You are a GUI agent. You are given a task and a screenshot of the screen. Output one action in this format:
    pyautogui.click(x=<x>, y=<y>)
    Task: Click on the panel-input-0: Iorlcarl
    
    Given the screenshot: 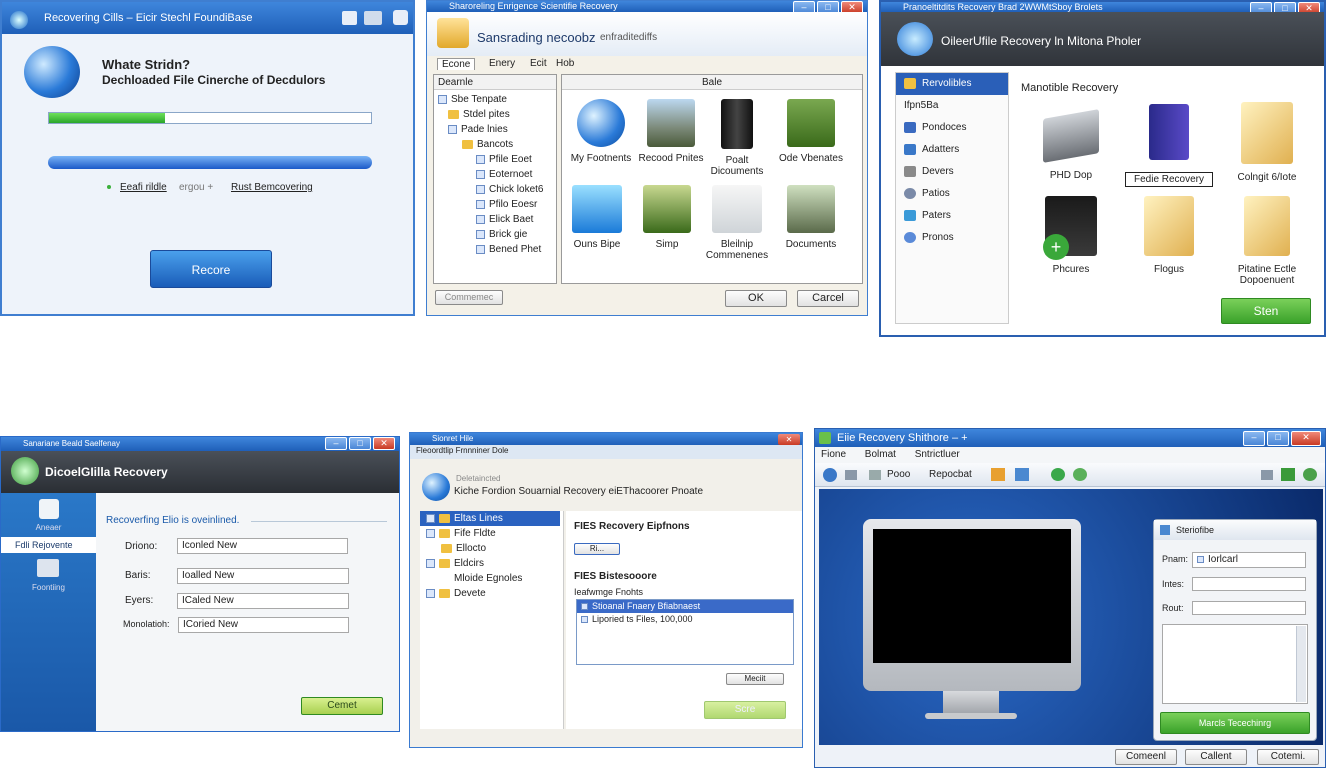 What is the action you would take?
    pyautogui.click(x=1249, y=560)
    